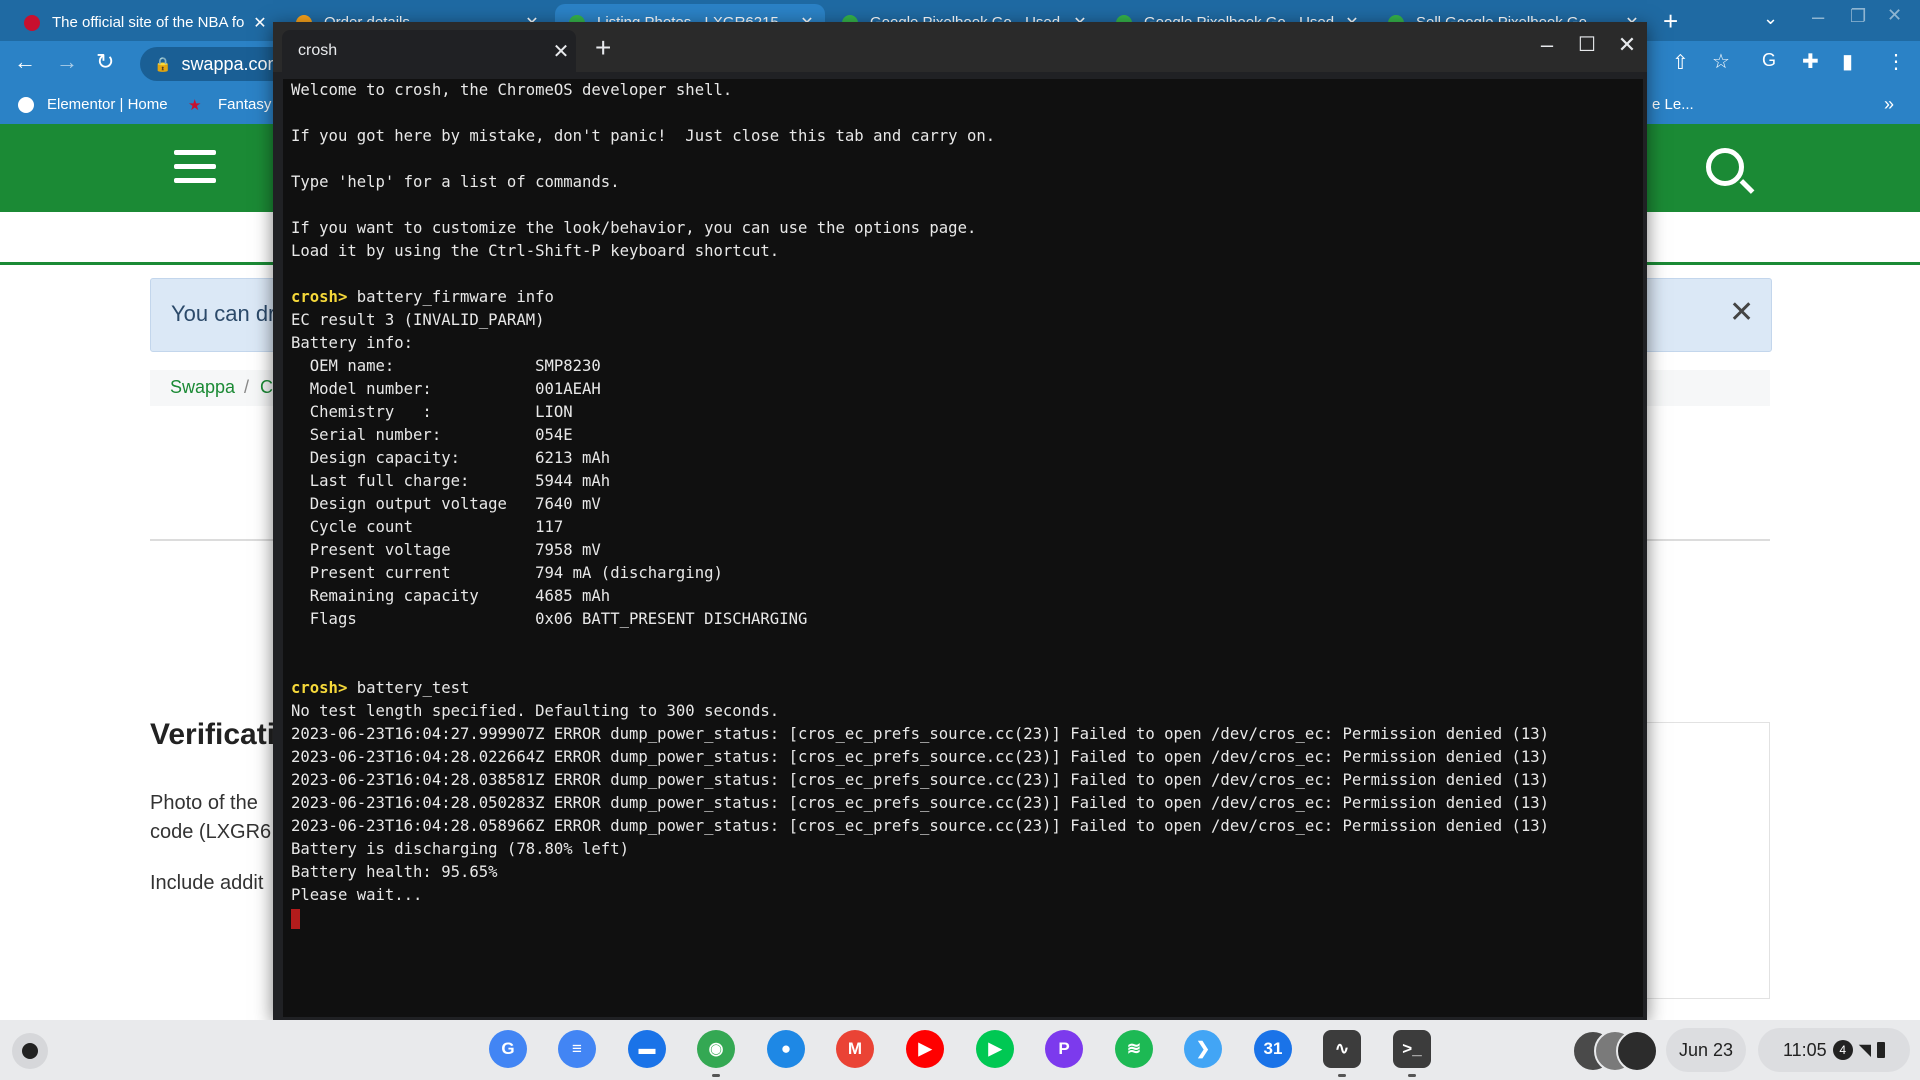 The image size is (1920, 1080). Describe the element at coordinates (1134, 1049) in the screenshot. I see `spotify-icon: ≋` at that location.